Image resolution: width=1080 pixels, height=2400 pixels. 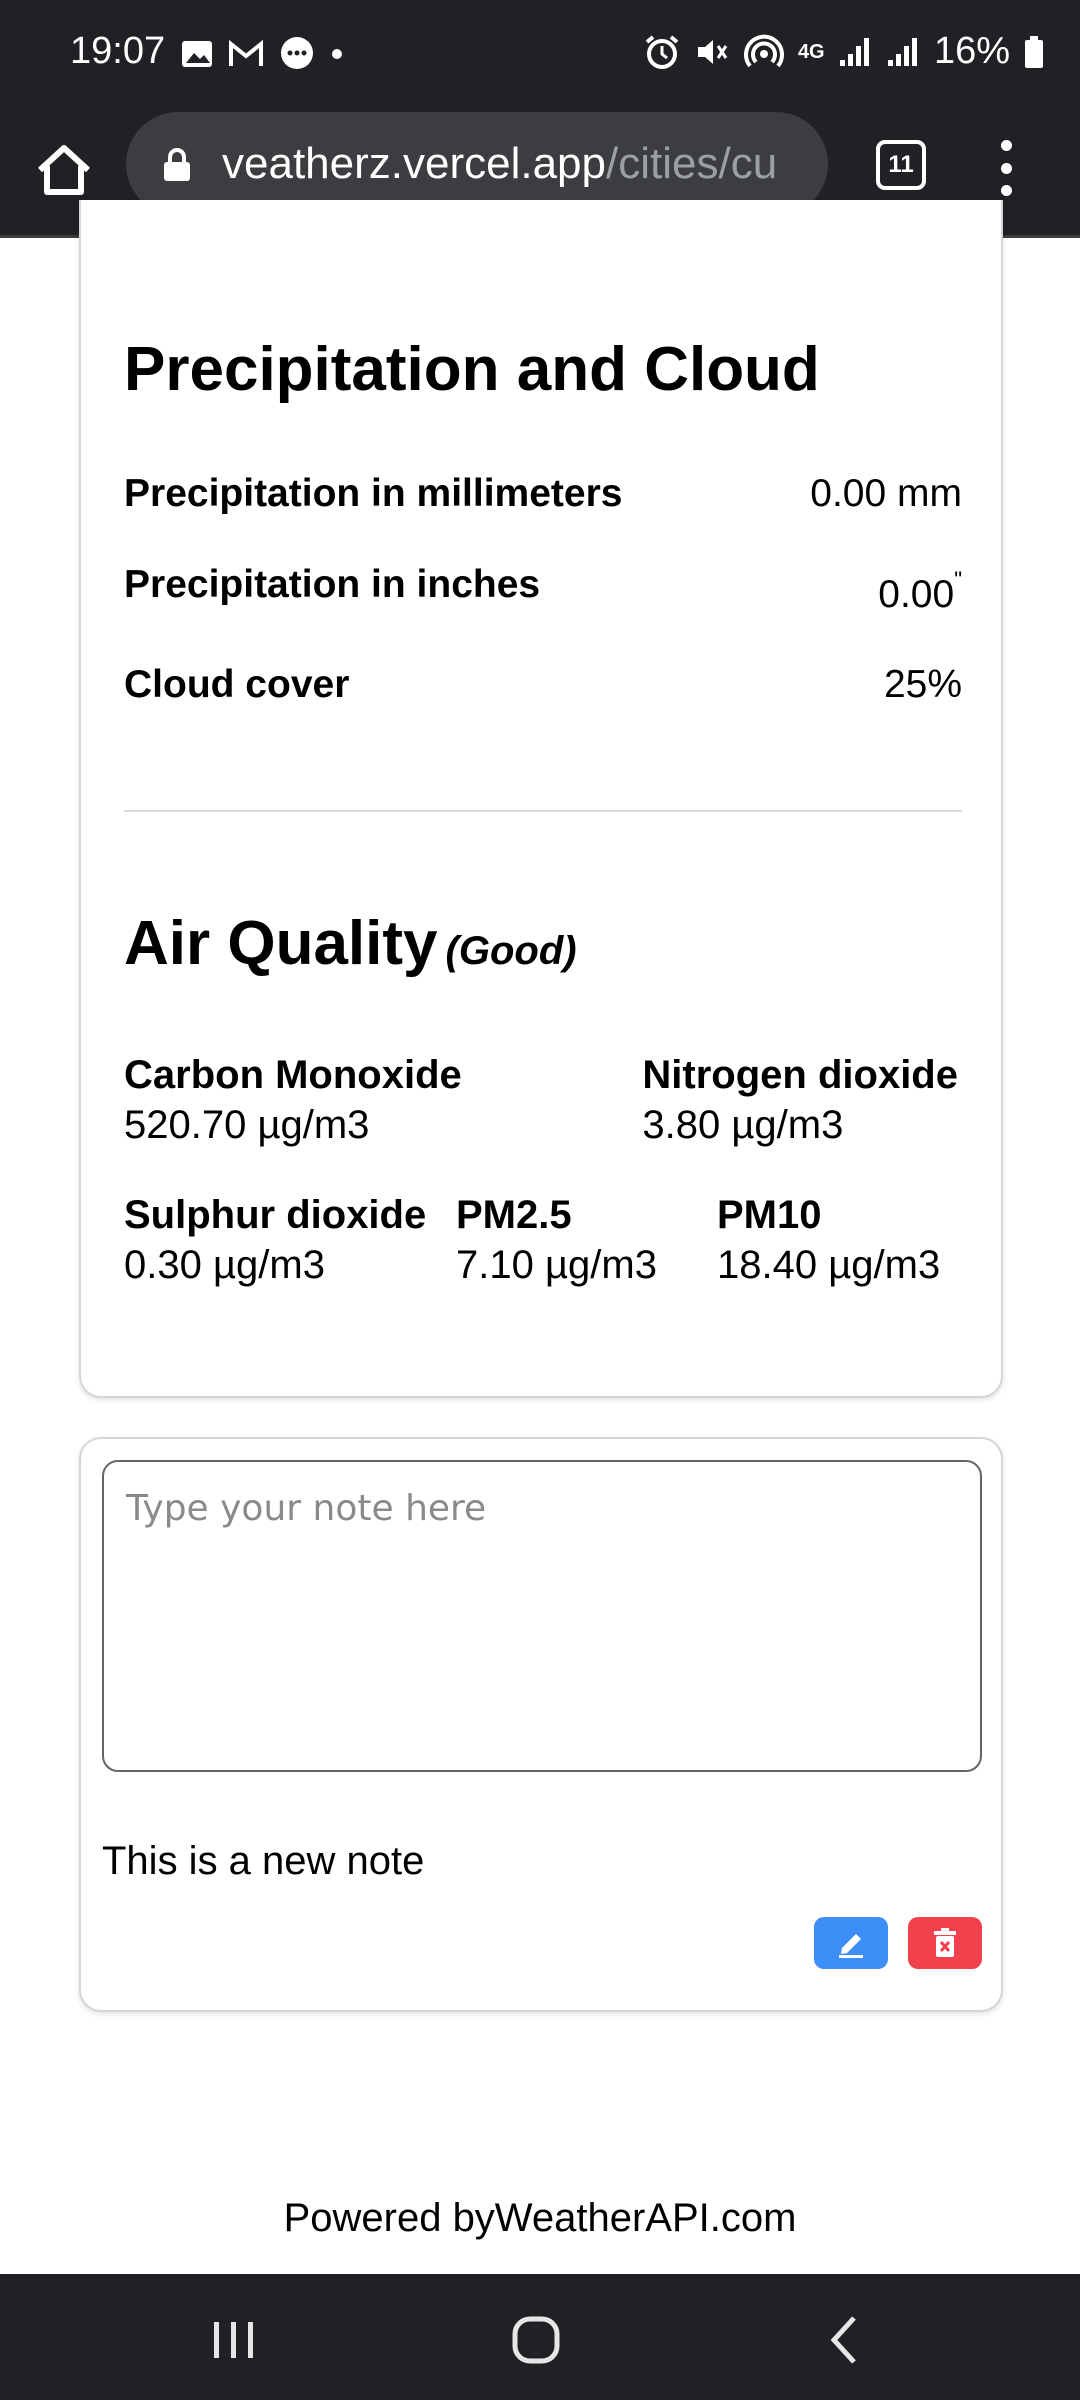 I want to click on cloud-cover-value: 25%, so click(x=922, y=684).